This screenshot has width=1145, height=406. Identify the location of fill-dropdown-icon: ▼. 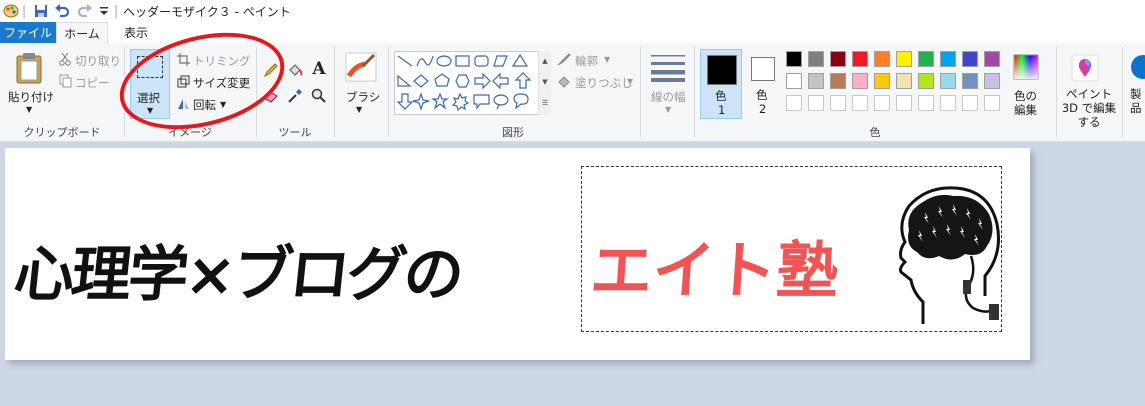
(630, 81).